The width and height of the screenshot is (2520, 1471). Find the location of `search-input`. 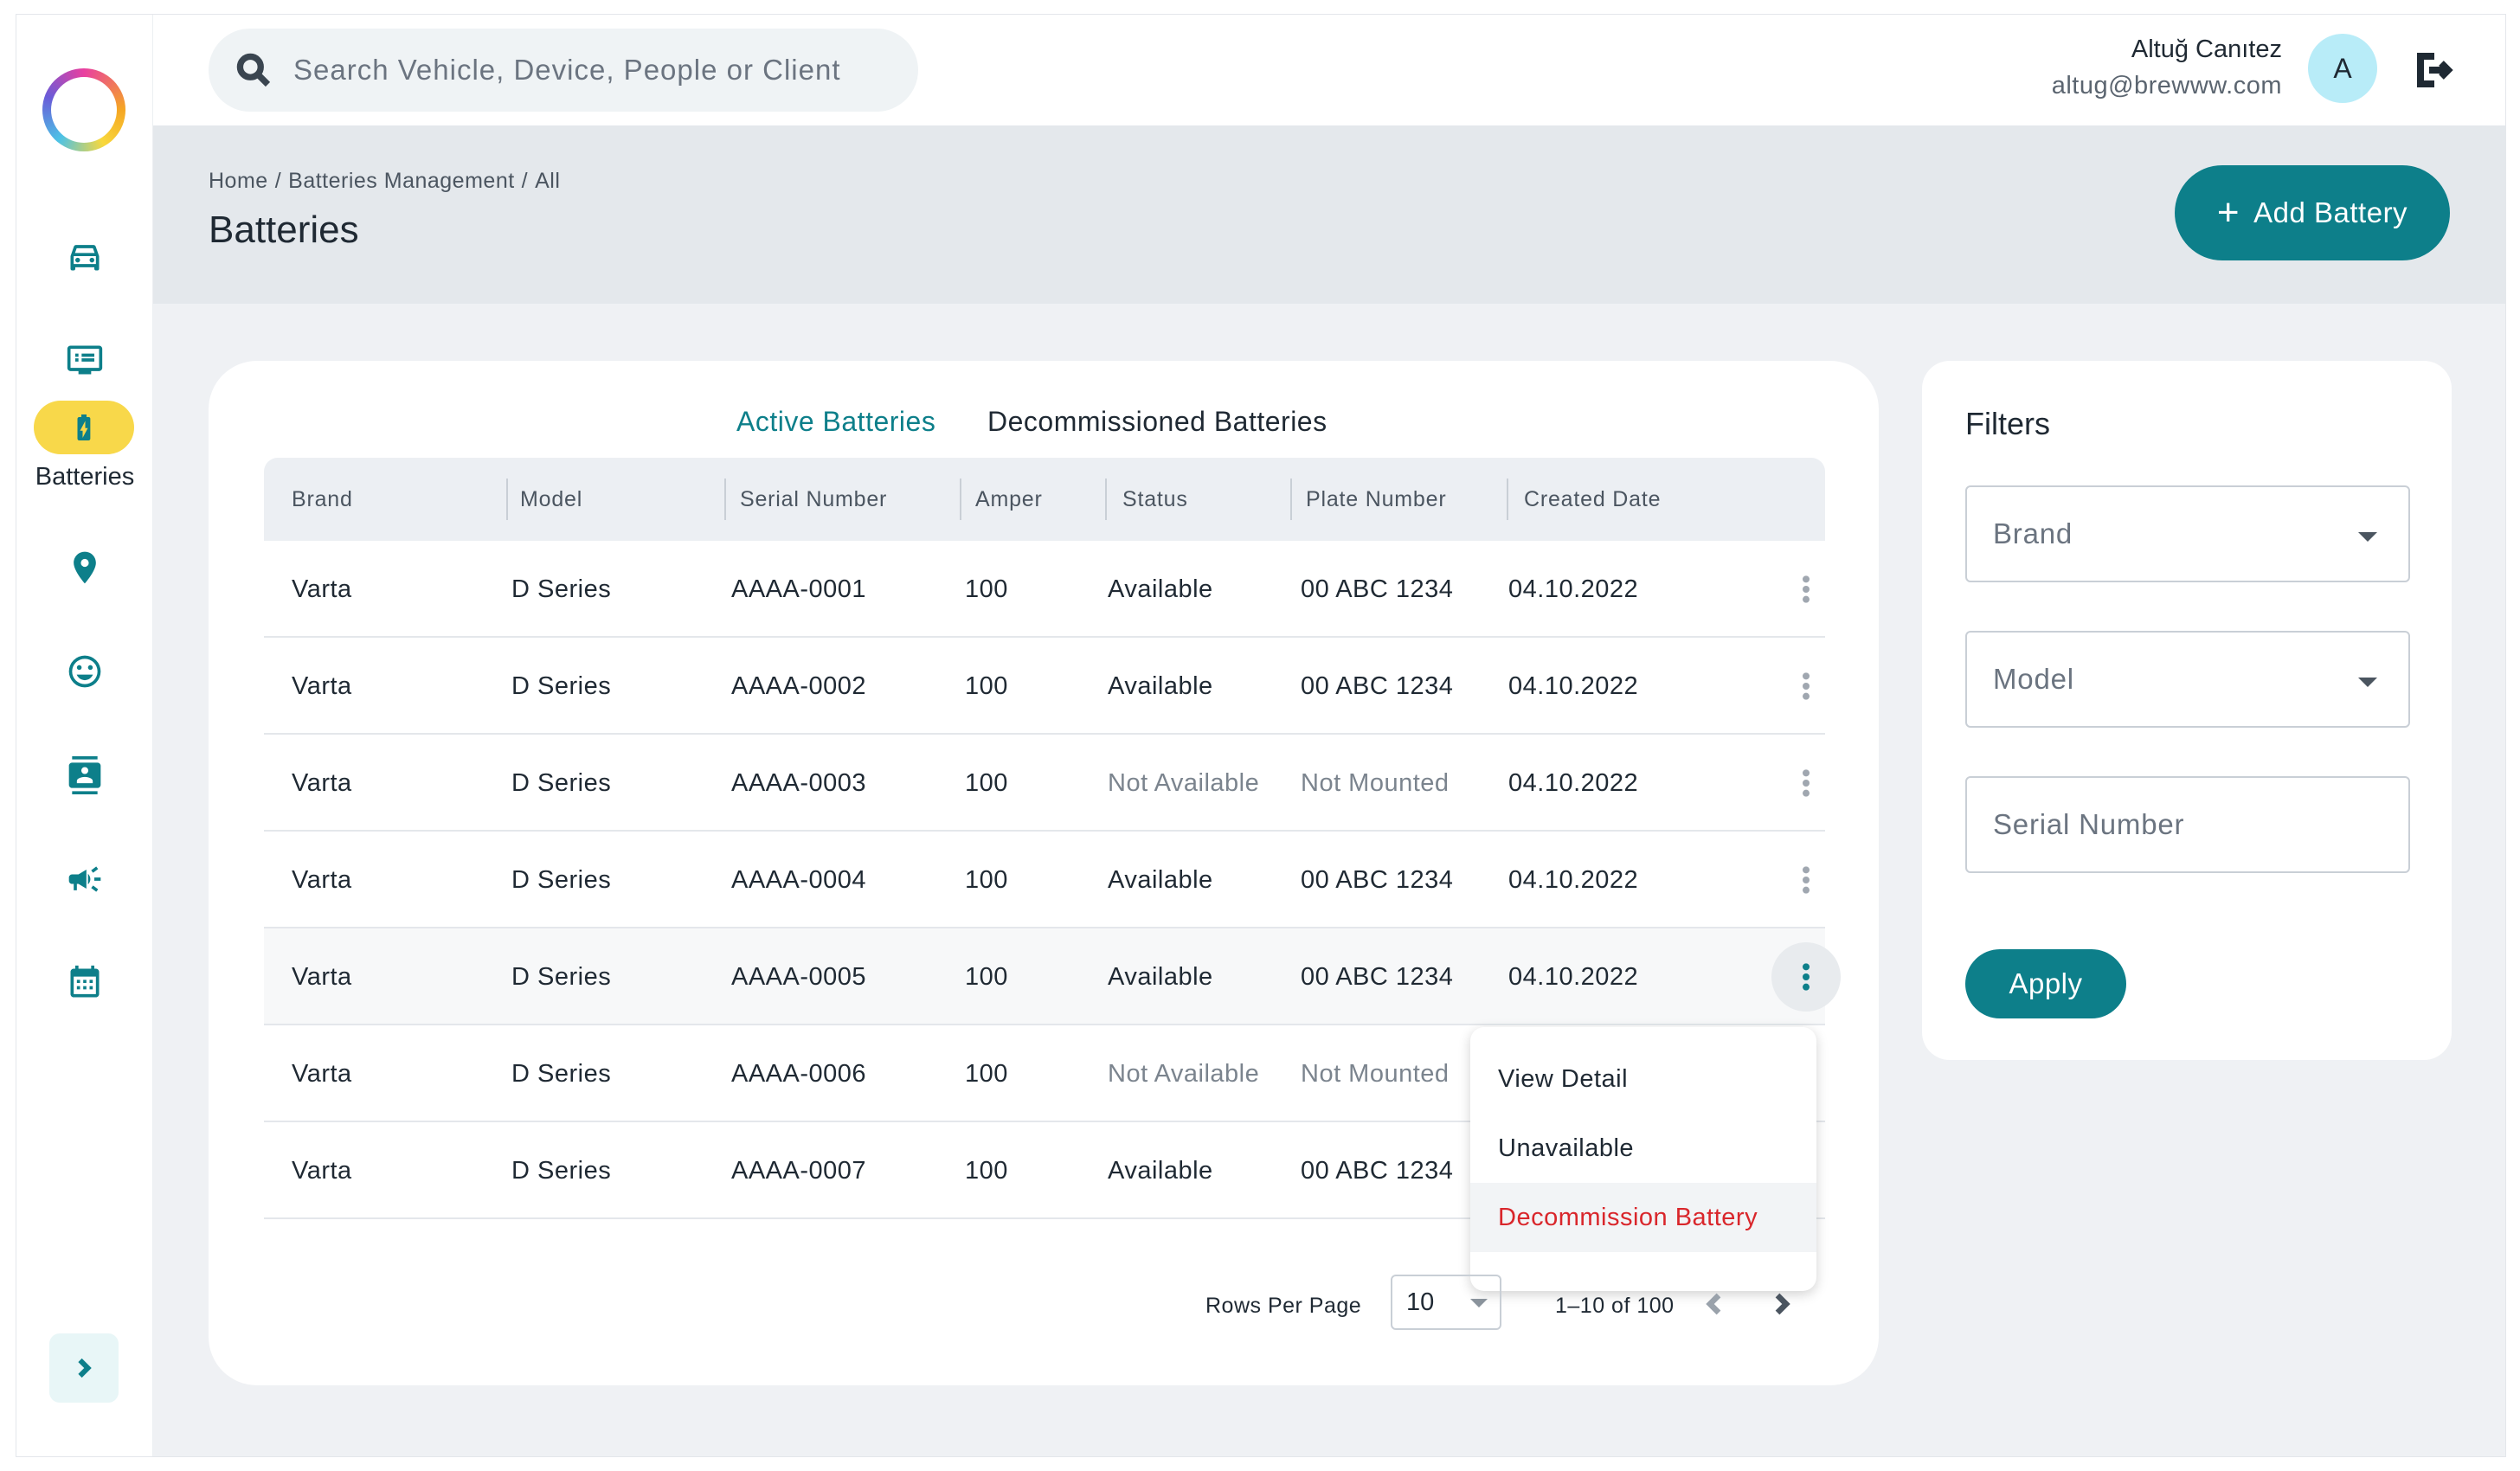

search-input is located at coordinates (570, 70).